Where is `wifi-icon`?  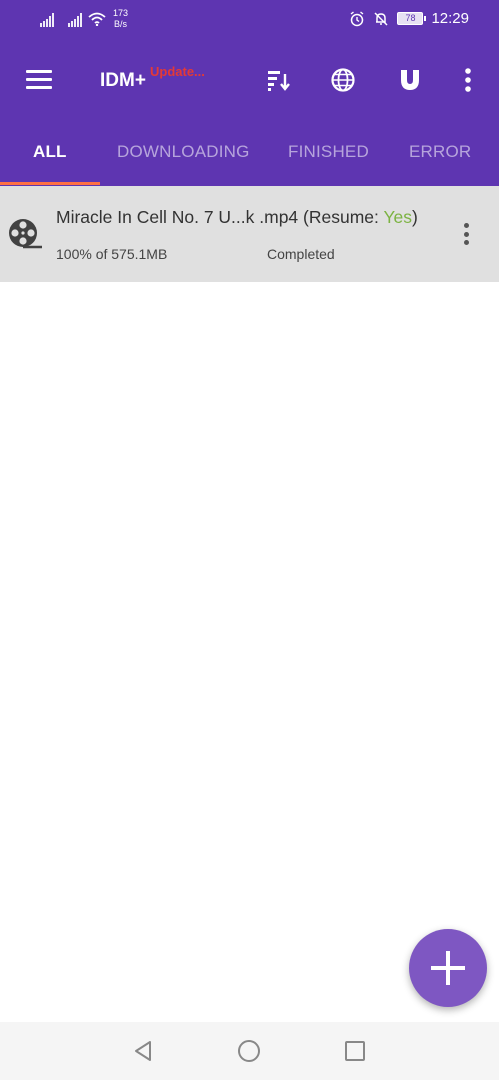
wifi-icon is located at coordinates (97, 19).